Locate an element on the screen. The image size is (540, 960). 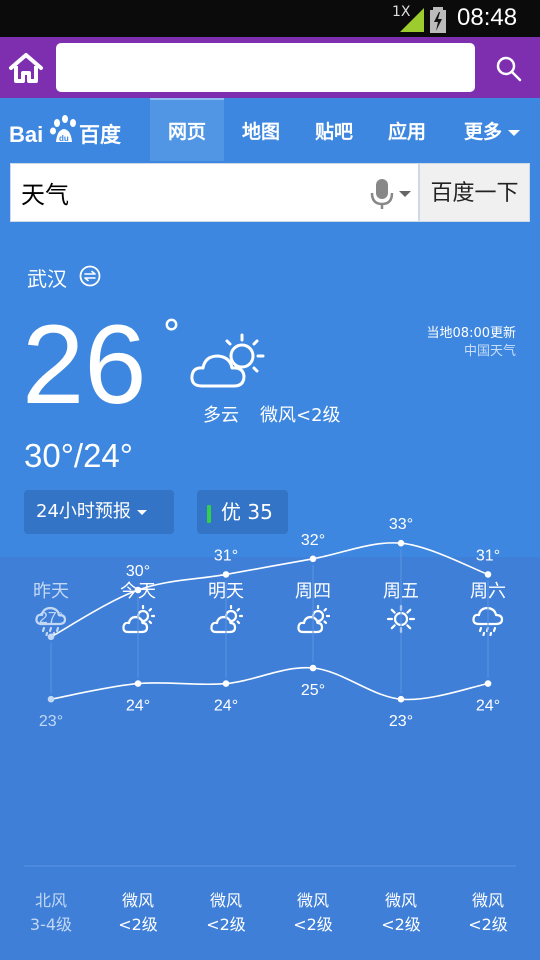
tab-apps: 应用 is located at coordinates (407, 129).